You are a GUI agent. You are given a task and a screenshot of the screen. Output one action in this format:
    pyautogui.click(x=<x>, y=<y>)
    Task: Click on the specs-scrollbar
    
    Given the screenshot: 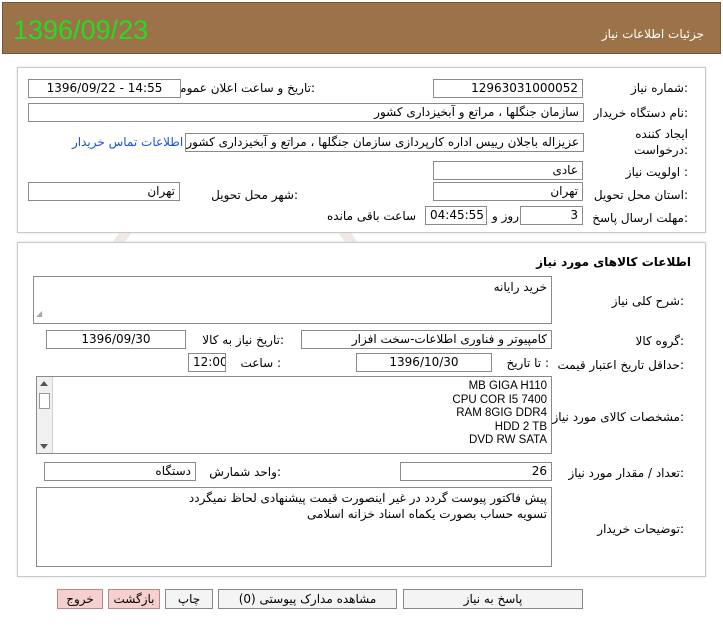 What is the action you would take?
    pyautogui.click(x=45, y=415)
    